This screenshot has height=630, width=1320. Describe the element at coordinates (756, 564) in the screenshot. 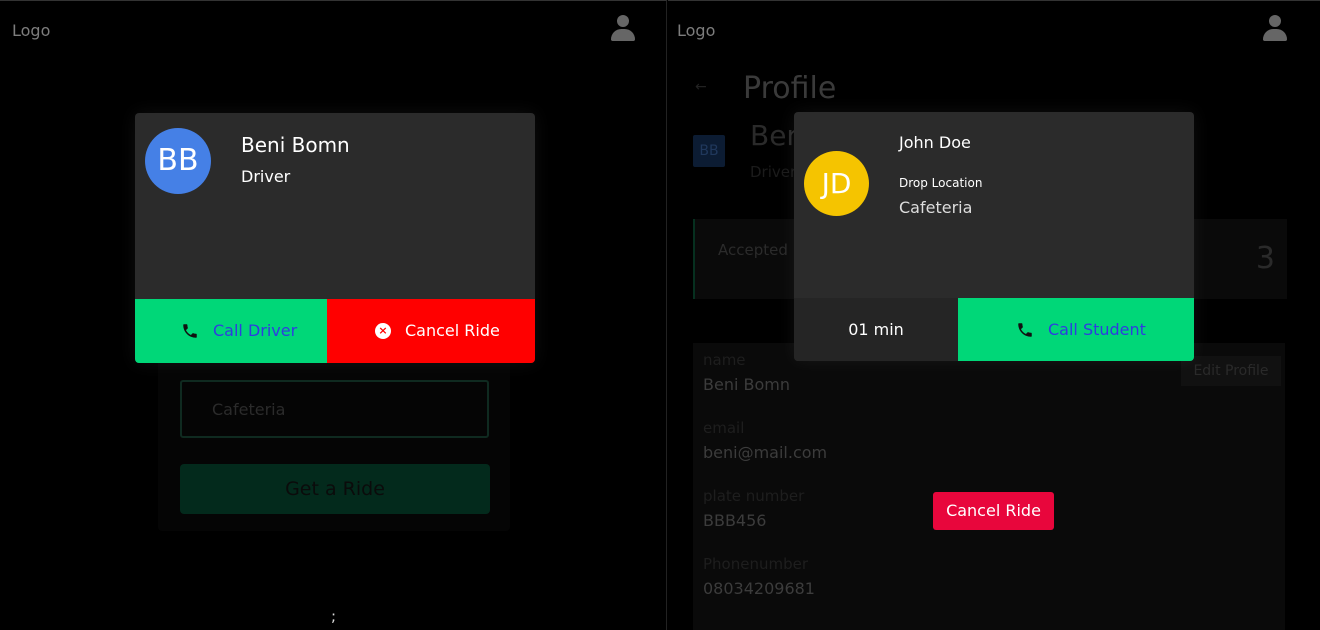

I see `field-label: Phonenumber` at that location.